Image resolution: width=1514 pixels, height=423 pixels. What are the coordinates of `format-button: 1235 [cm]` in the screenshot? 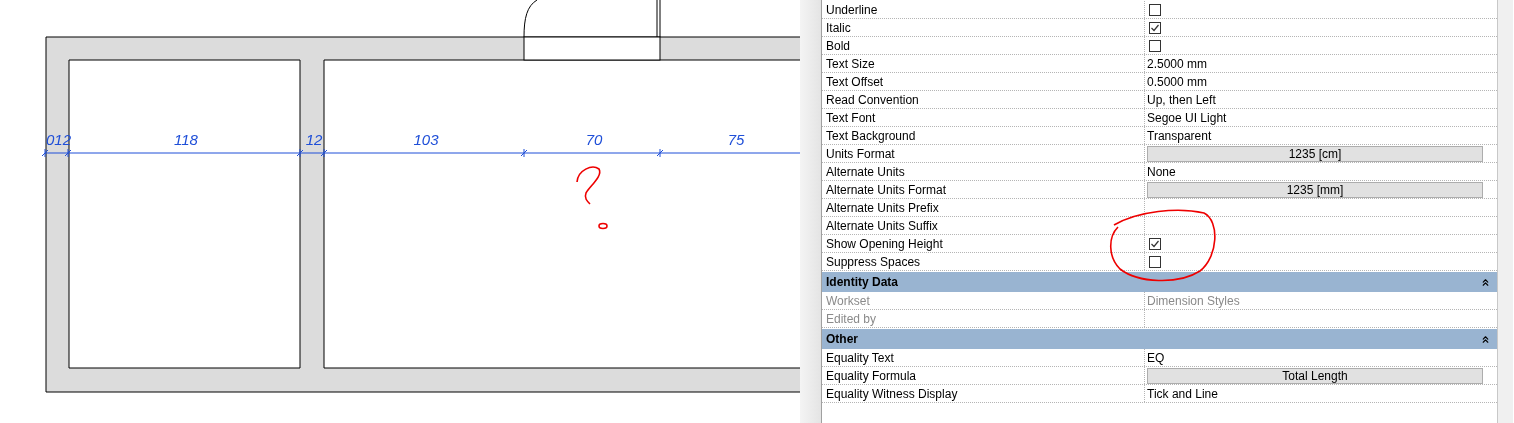 It's located at (1315, 153).